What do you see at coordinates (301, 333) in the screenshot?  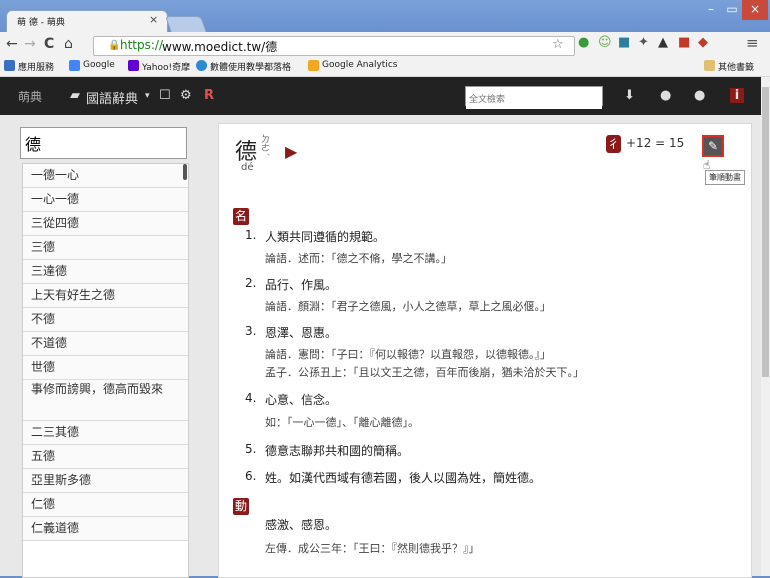 I see `definition: 恩澤、恩惠。` at bounding box center [301, 333].